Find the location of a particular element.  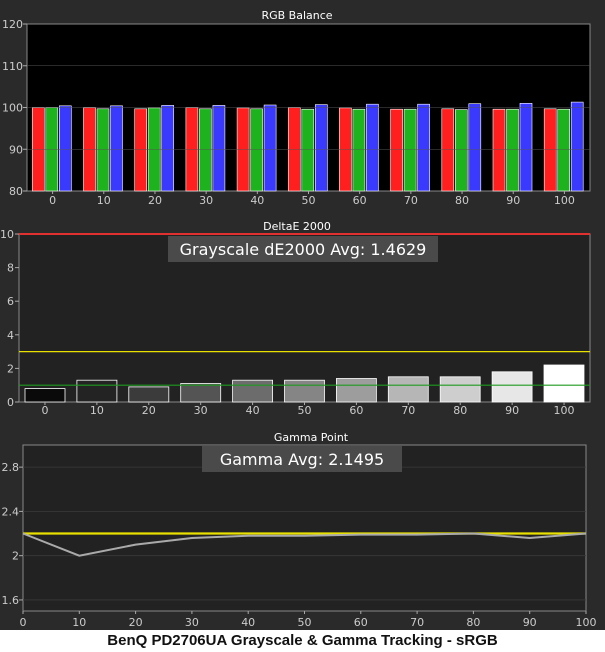

deltae-ytick-label: 2 is located at coordinates (10, 368).